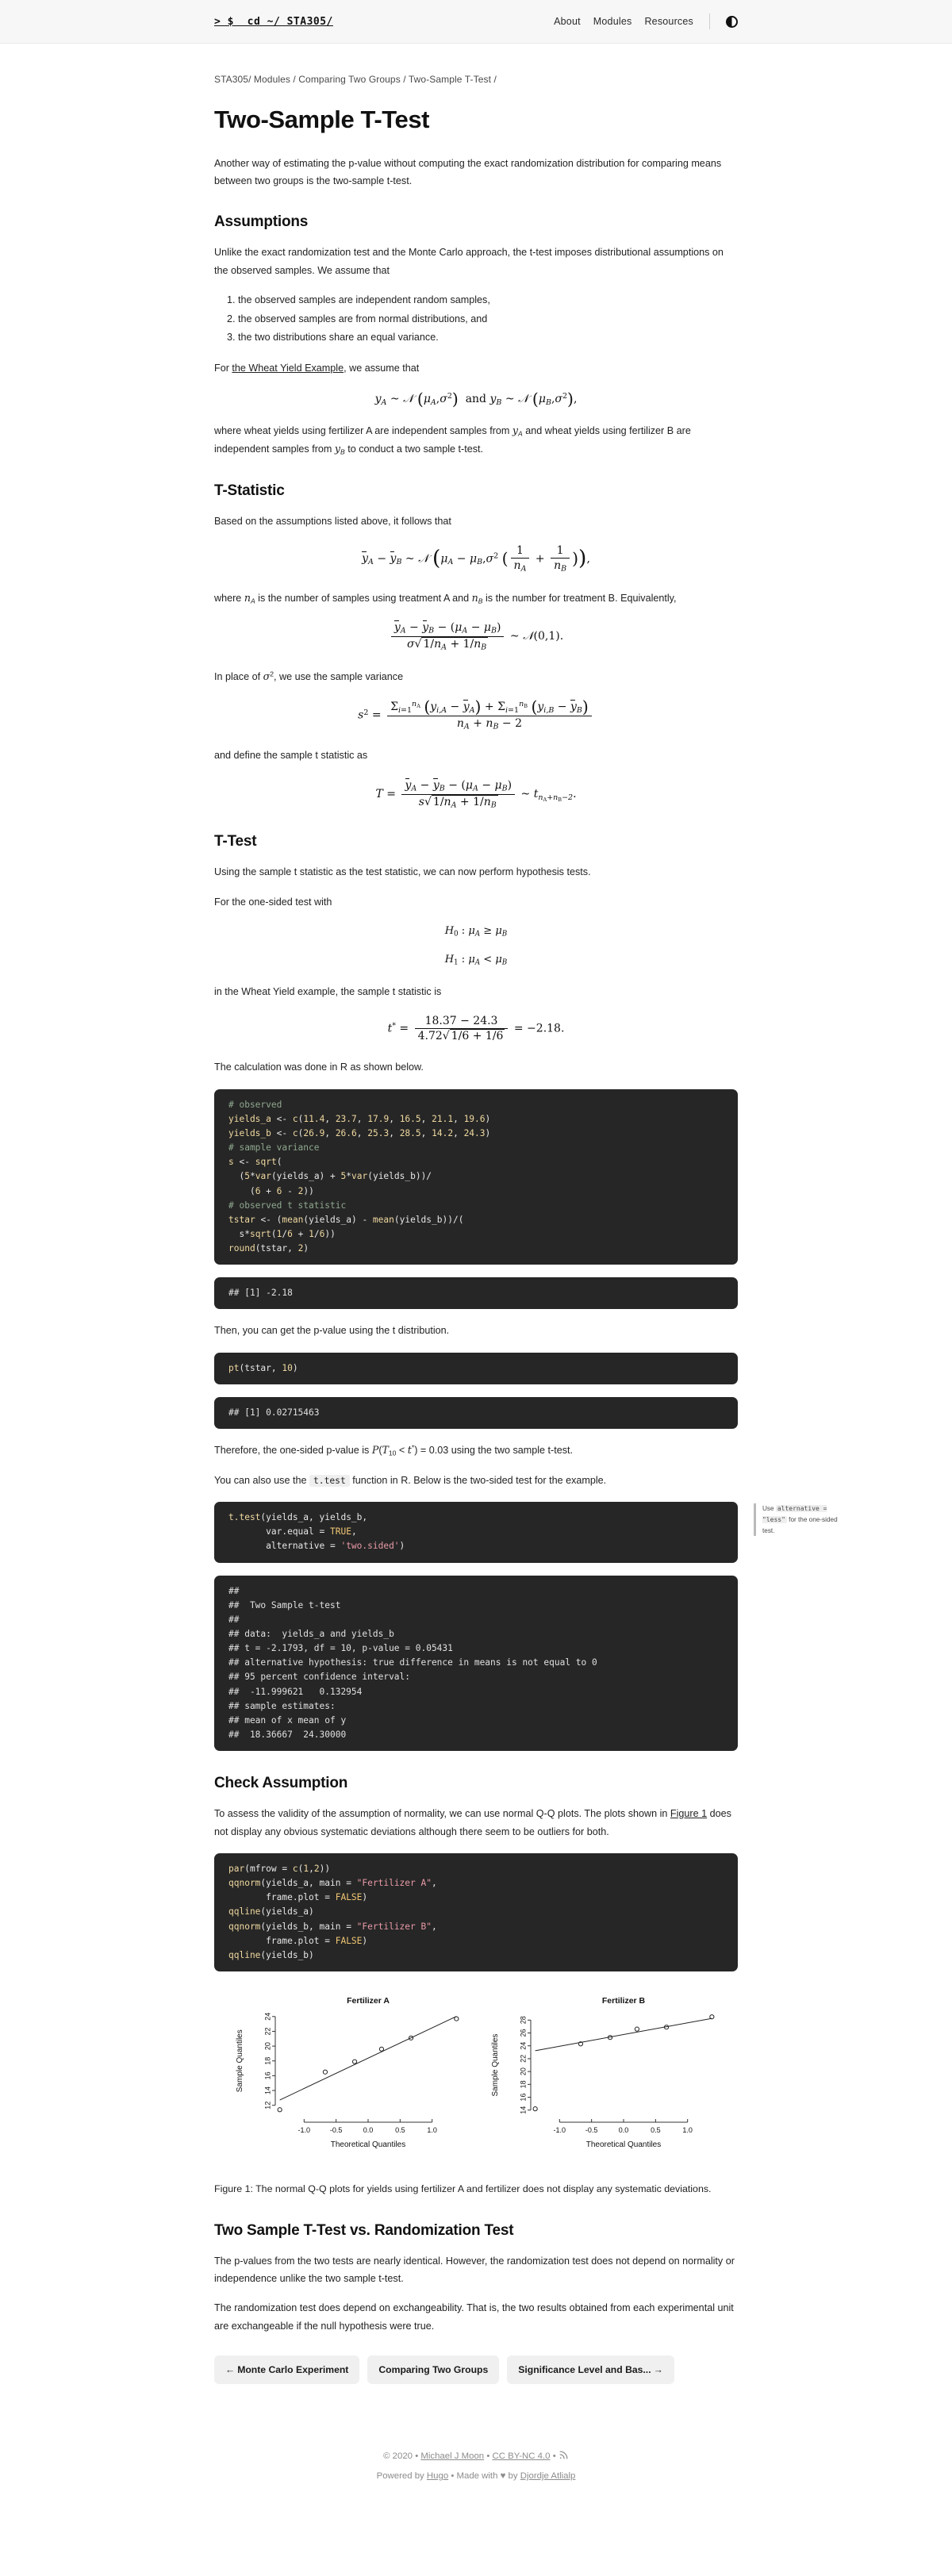  What do you see at coordinates (223, 368) in the screenshot?
I see `text-fragment: For` at bounding box center [223, 368].